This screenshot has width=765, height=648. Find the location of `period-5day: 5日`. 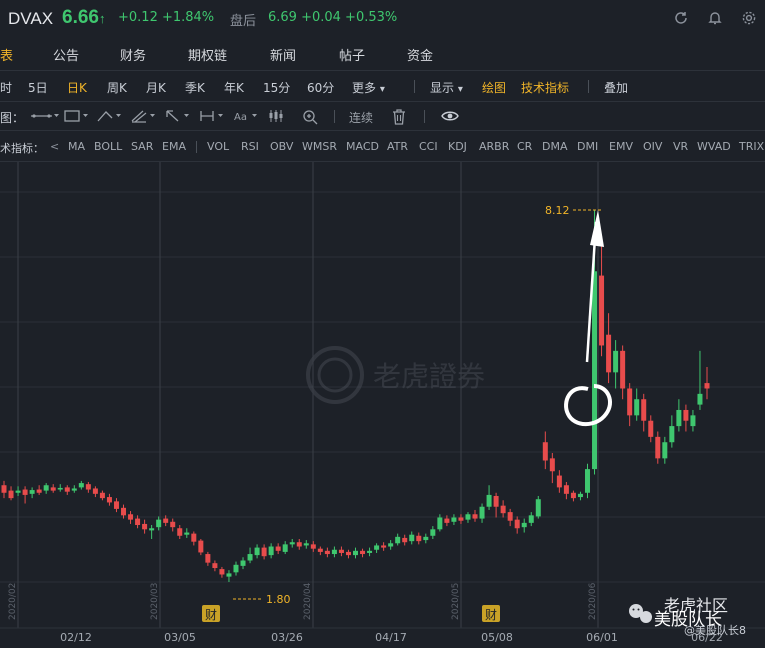

period-5day: 5日 is located at coordinates (38, 87).